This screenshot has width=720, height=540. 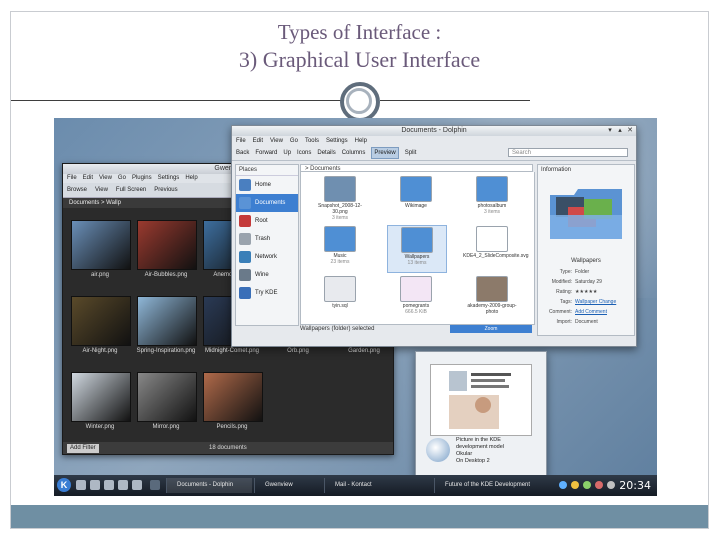 I want to click on info-row: Import: Document, so click(x=587, y=322).